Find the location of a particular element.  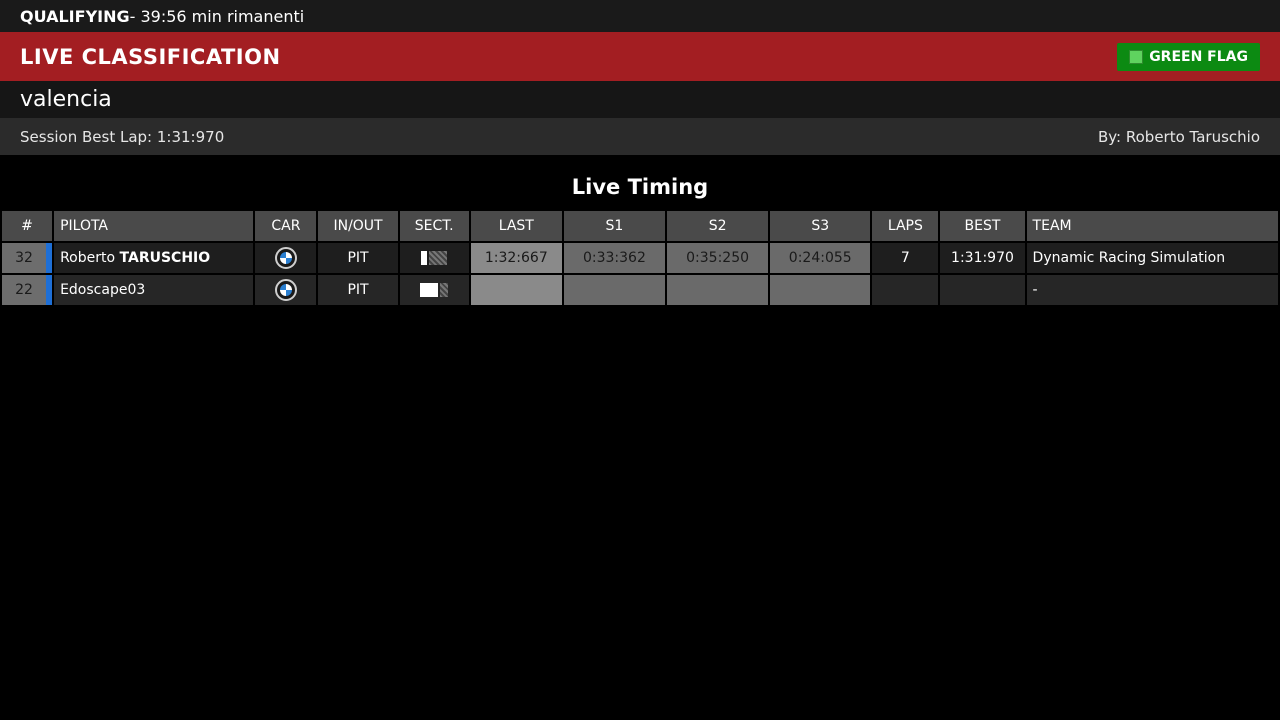

col-header-last: LAST is located at coordinates (516, 226).